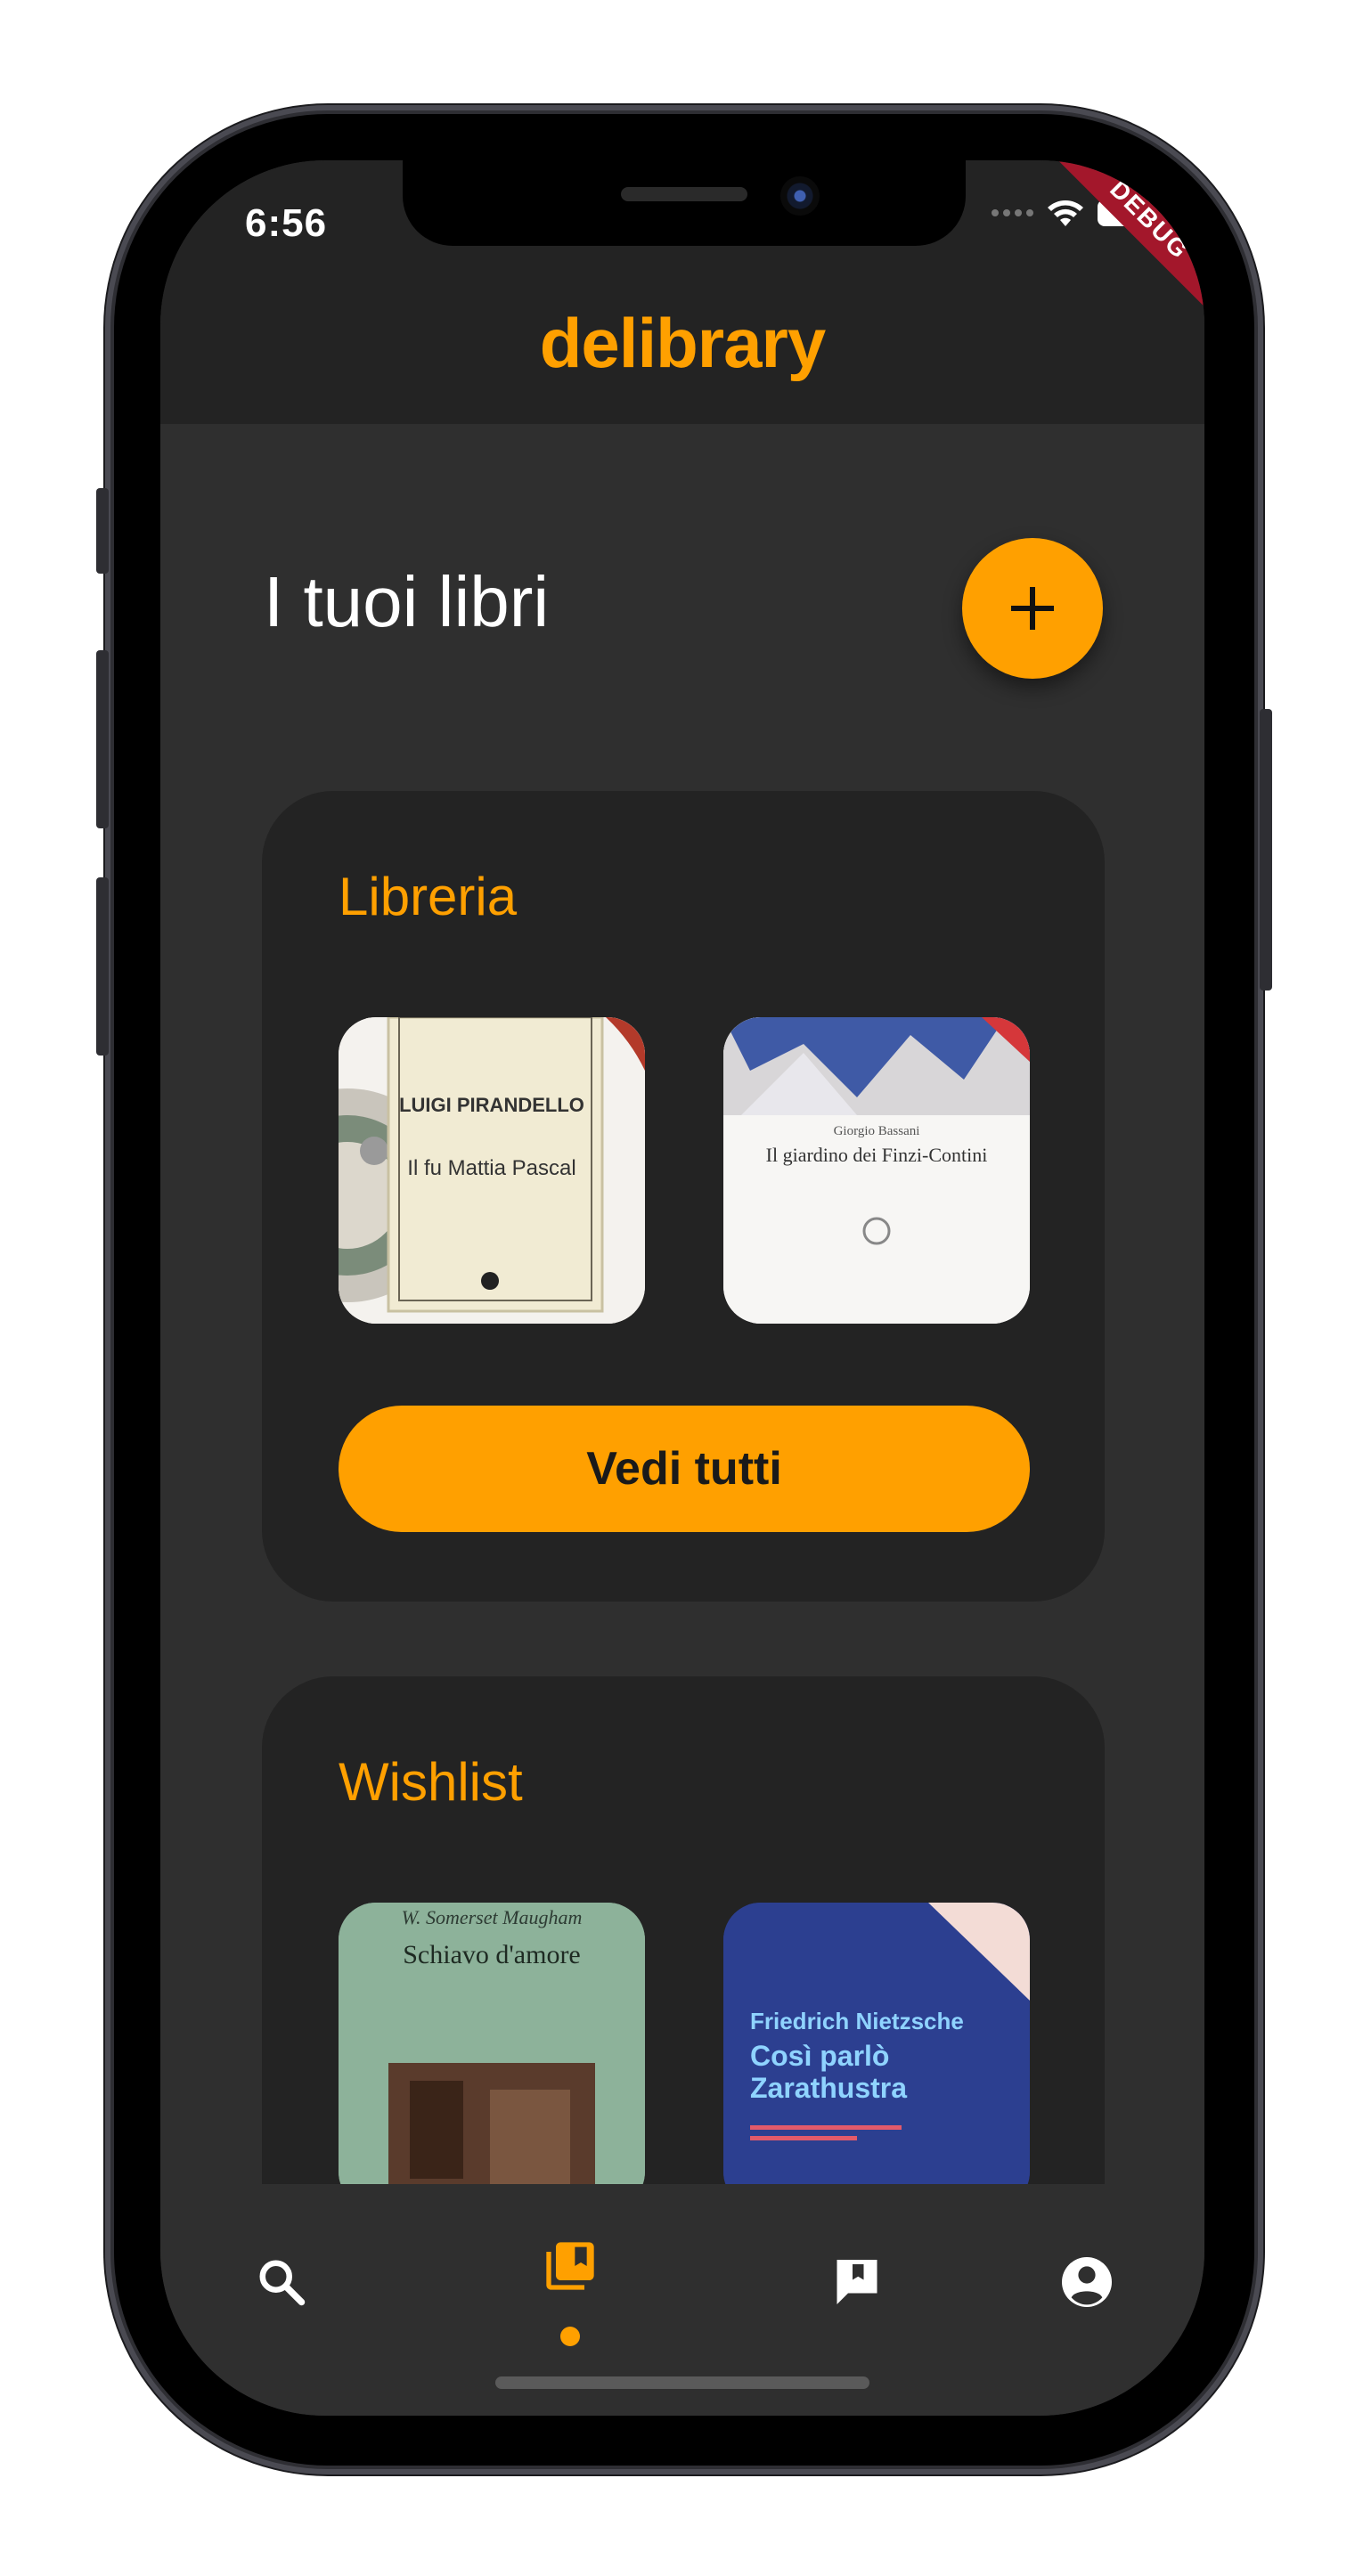 Image resolution: width=1363 pixels, height=2576 pixels. I want to click on speaker-grille, so click(684, 194).